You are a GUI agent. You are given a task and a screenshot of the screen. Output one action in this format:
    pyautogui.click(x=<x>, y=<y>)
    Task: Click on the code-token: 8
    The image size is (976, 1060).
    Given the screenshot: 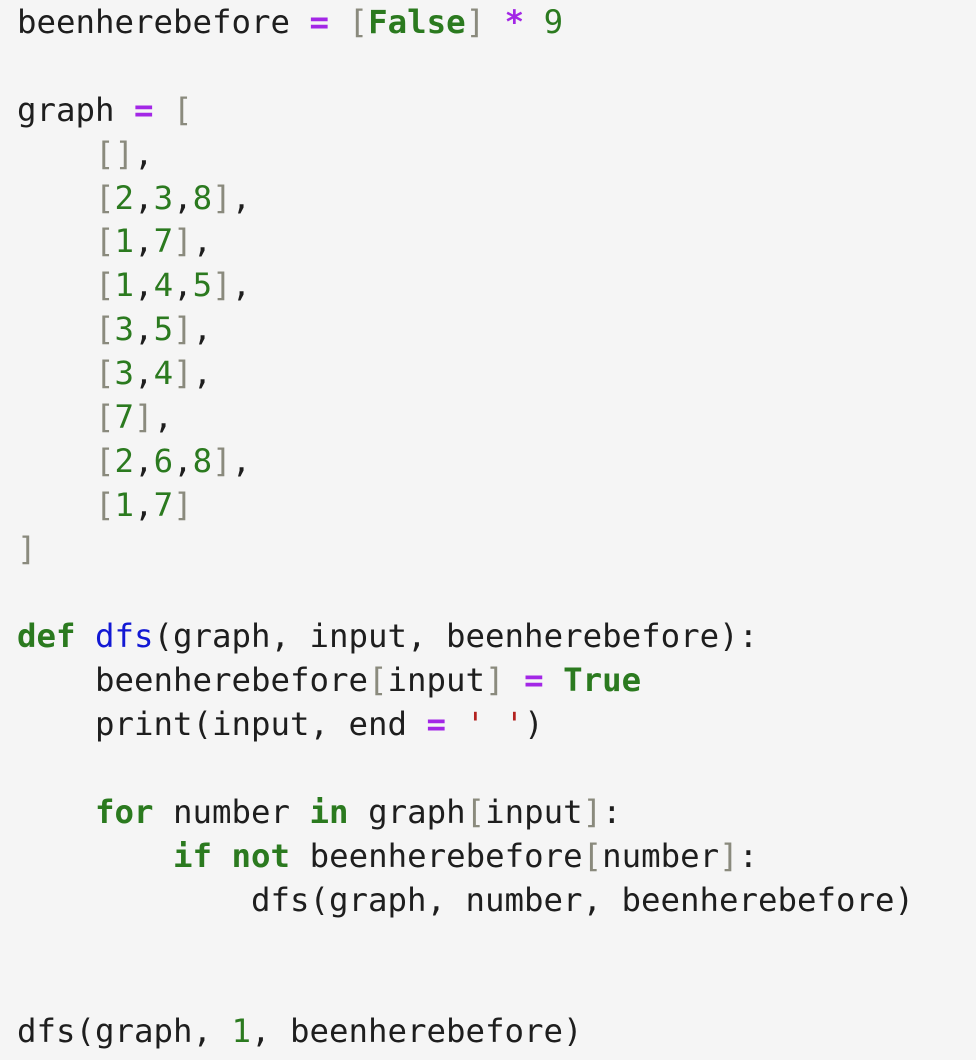 What is the action you would take?
    pyautogui.click(x=202, y=197)
    